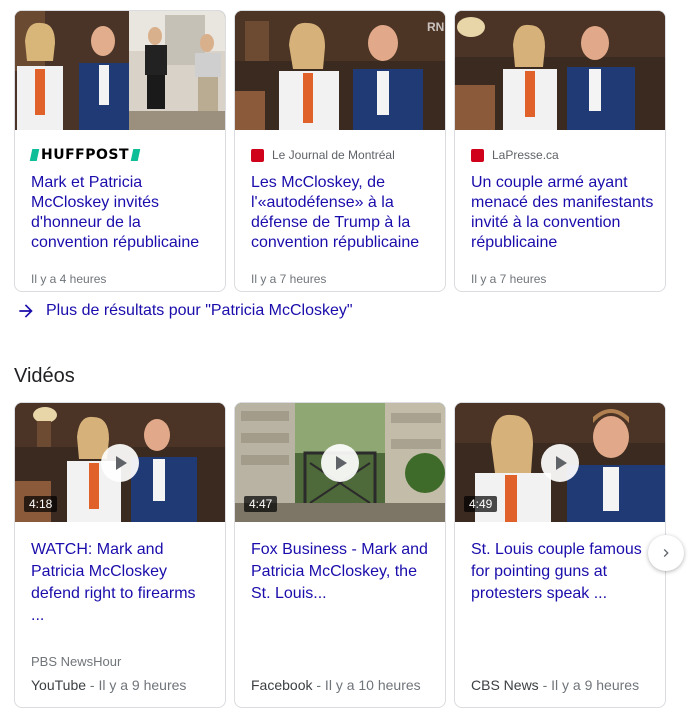 This screenshot has height=721, width=694. What do you see at coordinates (261, 504) in the screenshot?
I see `video-duration: 4:47` at bounding box center [261, 504].